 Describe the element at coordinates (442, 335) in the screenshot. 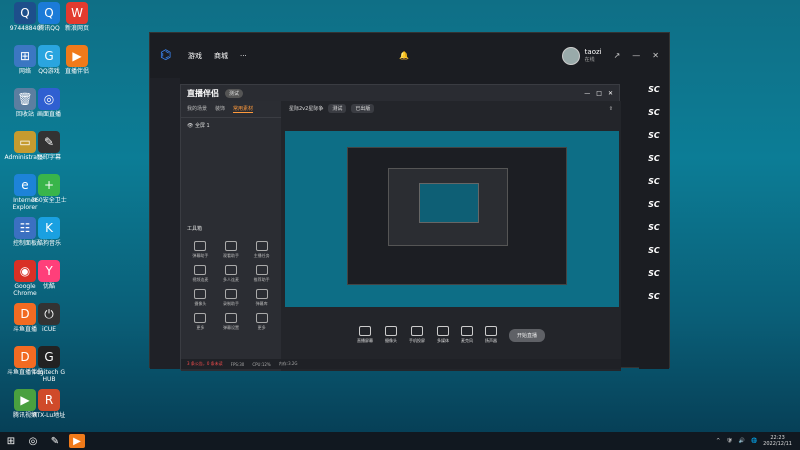

I see `control-media: 多媒体` at that location.